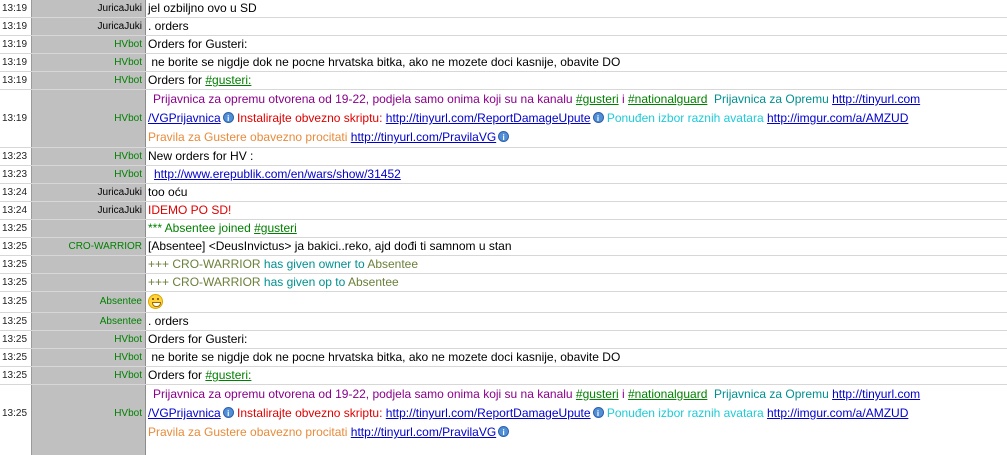 This screenshot has width=1007, height=455. What do you see at coordinates (623, 99) in the screenshot?
I see `message-segment: i` at bounding box center [623, 99].